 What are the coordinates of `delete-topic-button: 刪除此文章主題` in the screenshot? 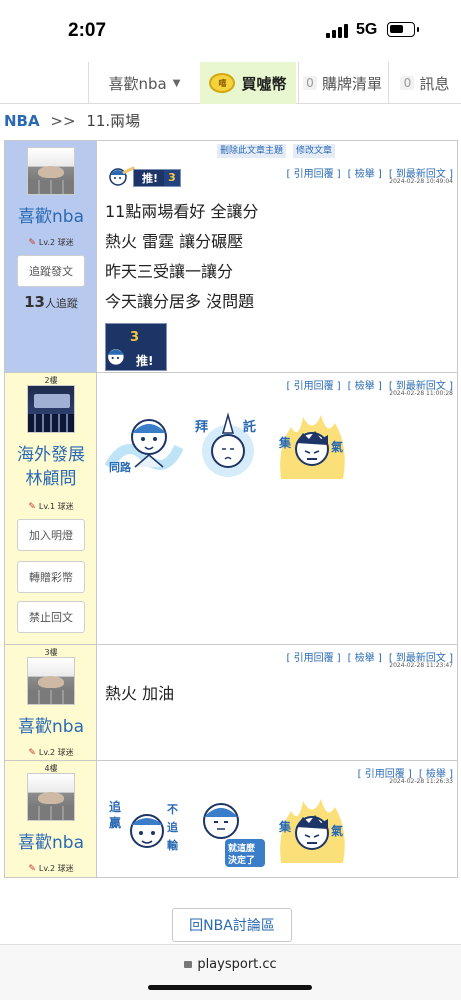 It's located at (252, 151).